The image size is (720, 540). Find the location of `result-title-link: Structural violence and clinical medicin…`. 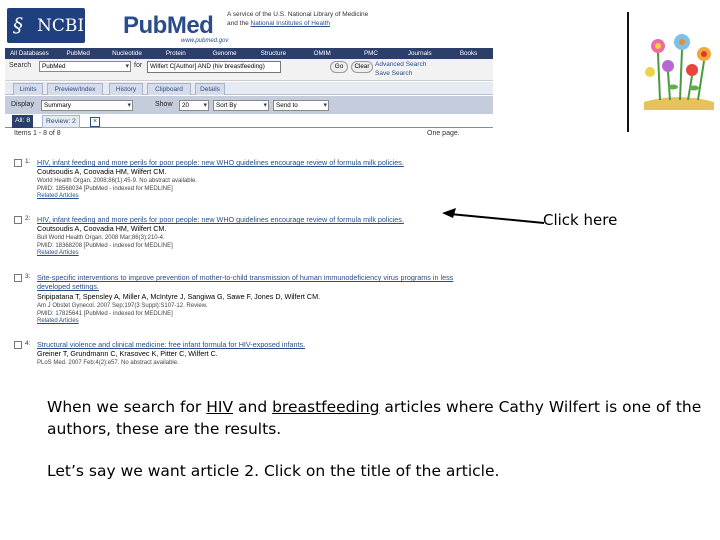

result-title-link: Structural violence and clinical medicin… is located at coordinates (256, 344).